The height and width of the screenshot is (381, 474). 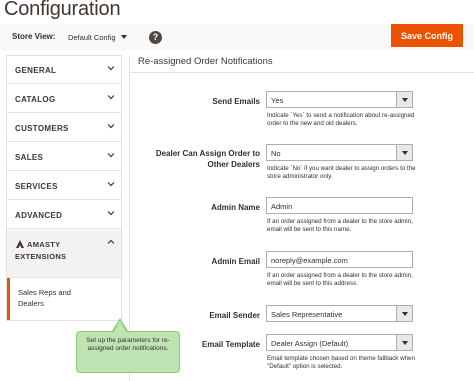 I want to click on sidebar-item-advanced: ADVANCED, so click(x=64, y=215).